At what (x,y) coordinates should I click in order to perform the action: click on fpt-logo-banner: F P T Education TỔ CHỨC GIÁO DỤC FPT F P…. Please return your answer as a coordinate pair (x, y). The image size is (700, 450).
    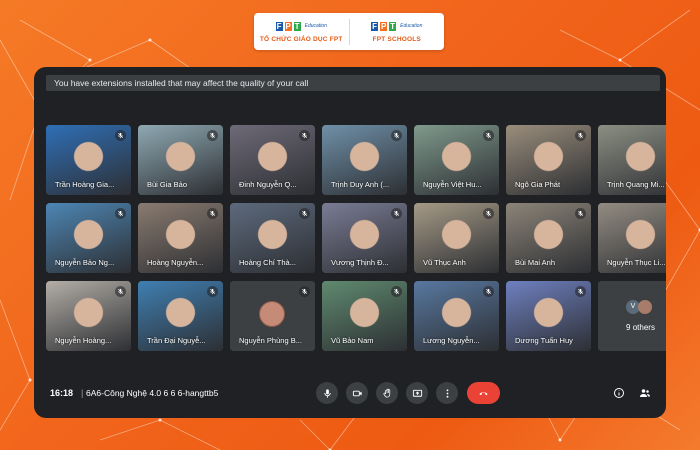
    Looking at the image, I should click on (349, 31).